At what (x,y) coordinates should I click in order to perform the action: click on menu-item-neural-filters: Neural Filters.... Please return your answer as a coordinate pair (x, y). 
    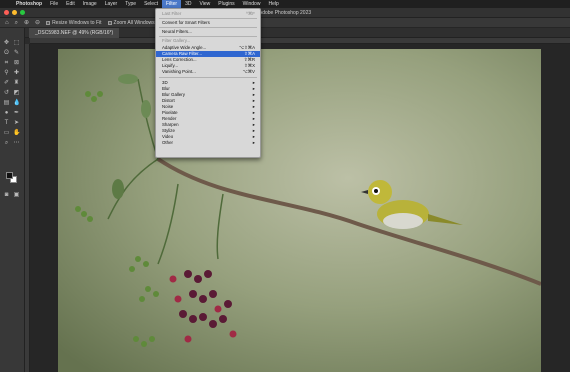
    Looking at the image, I should click on (208, 32).